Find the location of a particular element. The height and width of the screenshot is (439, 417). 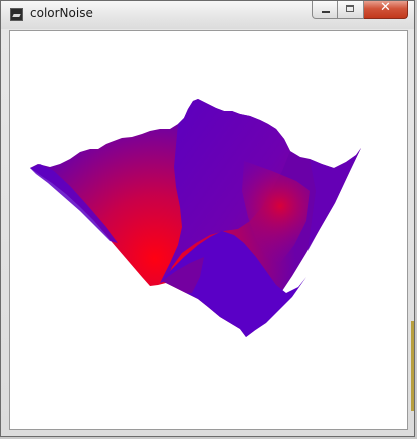

caption-buttons: ✕ is located at coordinates (360, 10).